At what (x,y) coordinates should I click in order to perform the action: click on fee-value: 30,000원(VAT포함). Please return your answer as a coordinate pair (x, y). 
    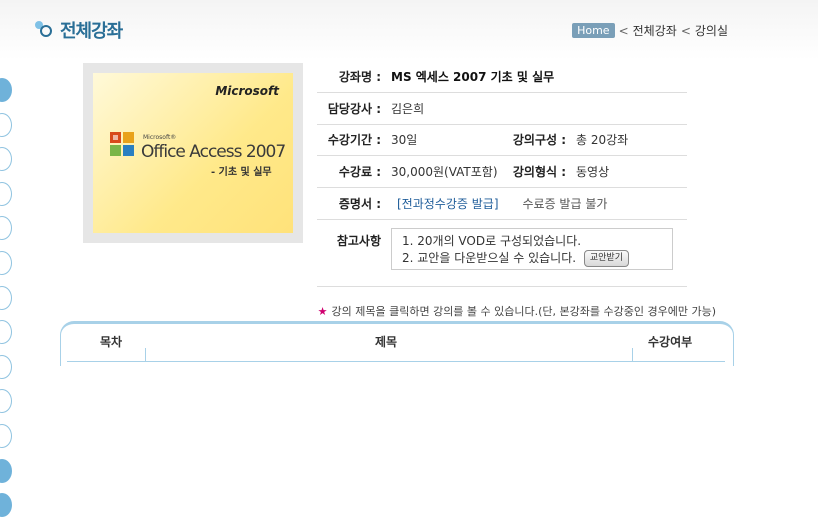
    Looking at the image, I should click on (444, 172).